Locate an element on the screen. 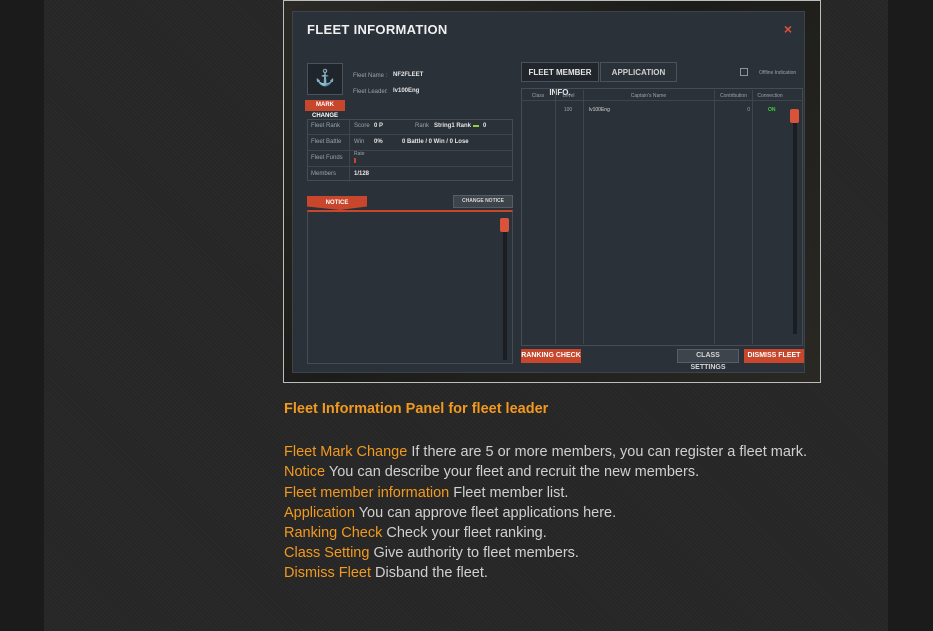  fleet-funds-row: Fleet Funds Rate is located at coordinates (410, 159).